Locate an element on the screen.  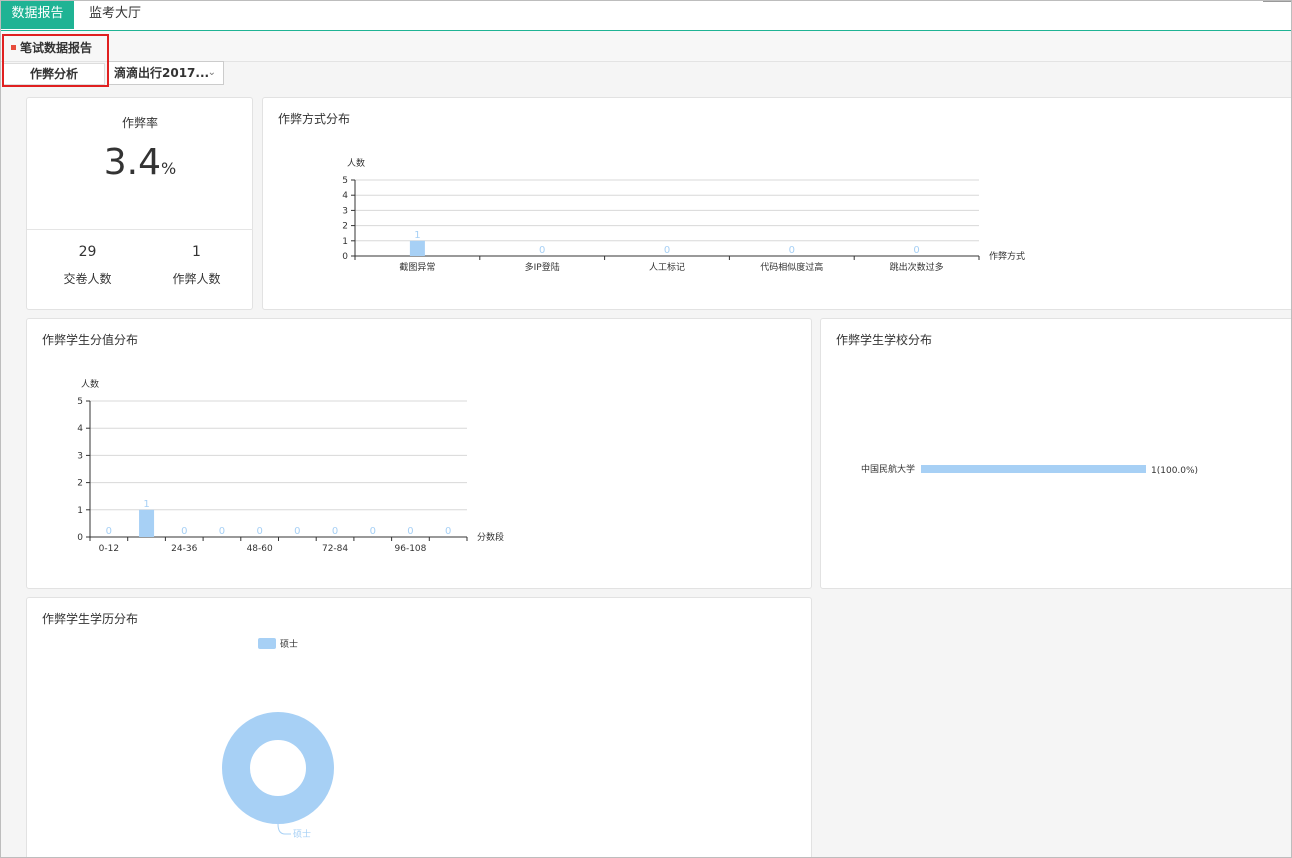
cheat-rate-number: 3.4 is located at coordinates (132, 162).